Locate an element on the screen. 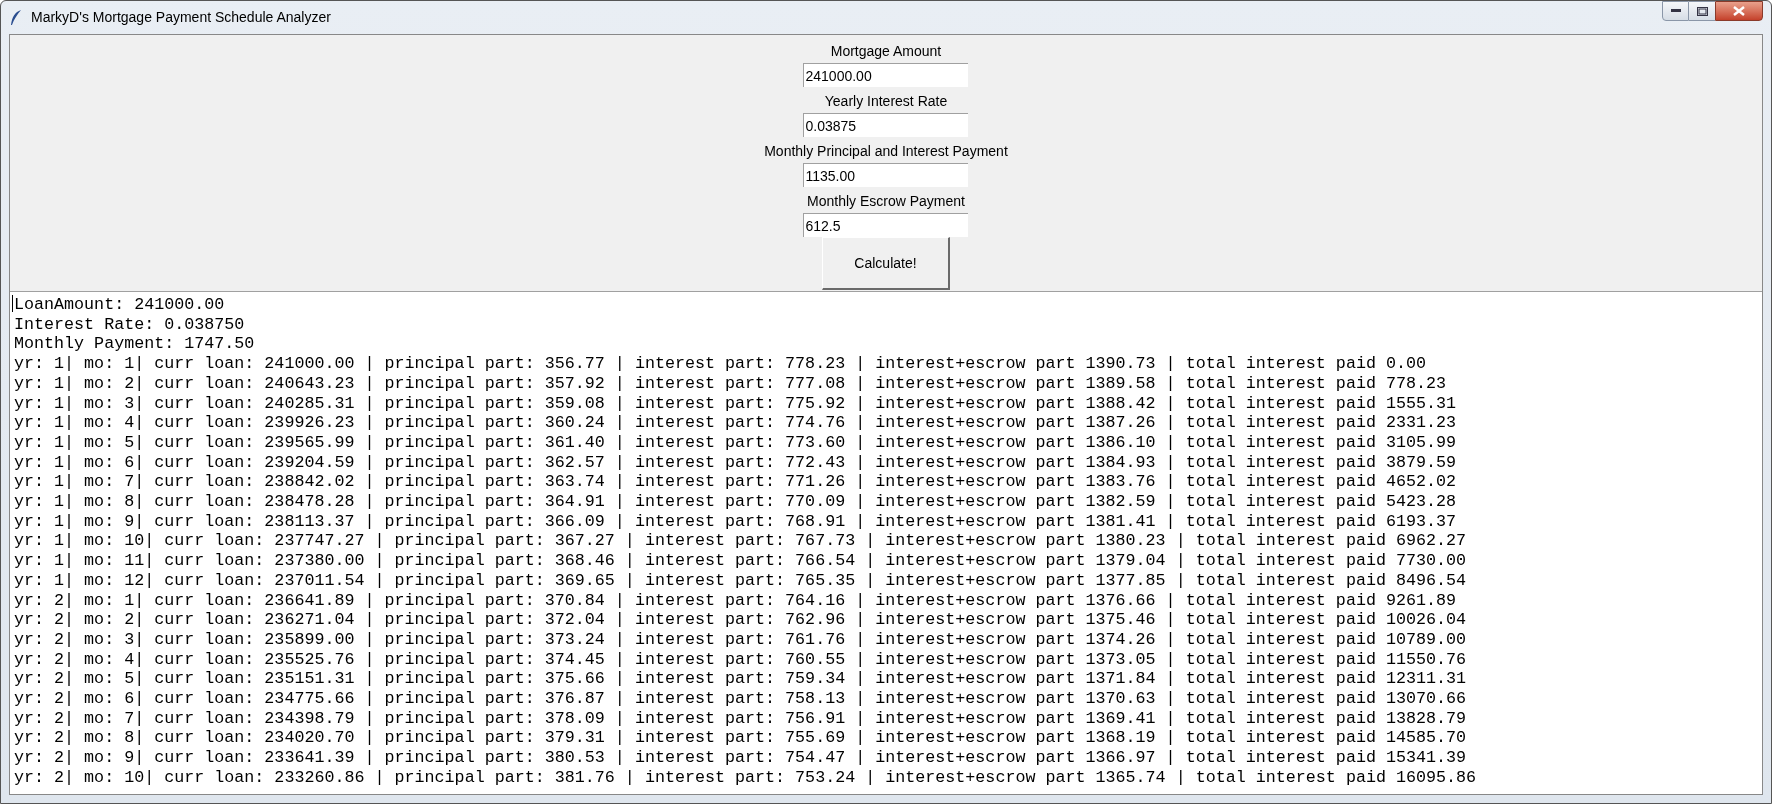  field-label: Mortgage Amount is located at coordinates (886, 51).